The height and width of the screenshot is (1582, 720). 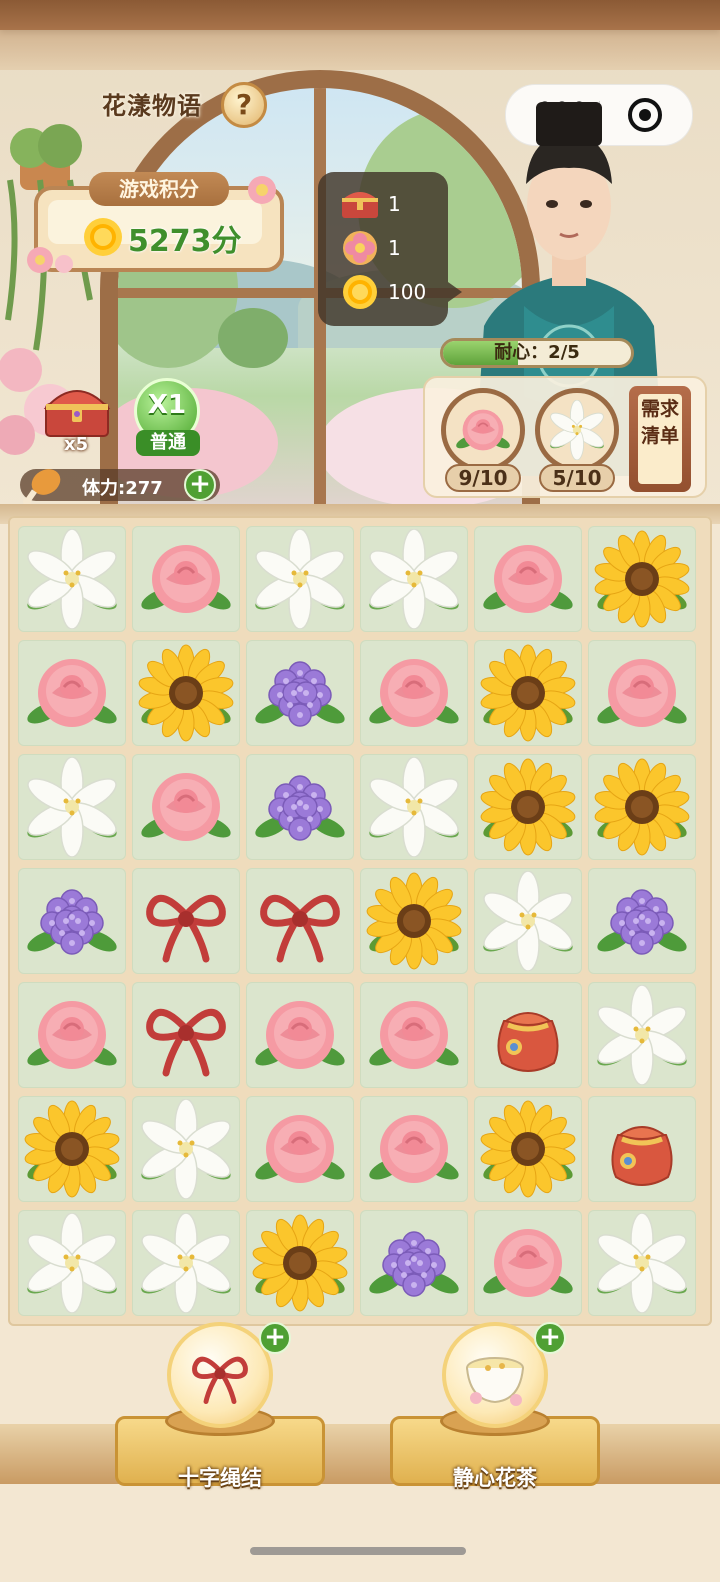 I want to click on demand-list-button: 需求清单, so click(x=660, y=439).